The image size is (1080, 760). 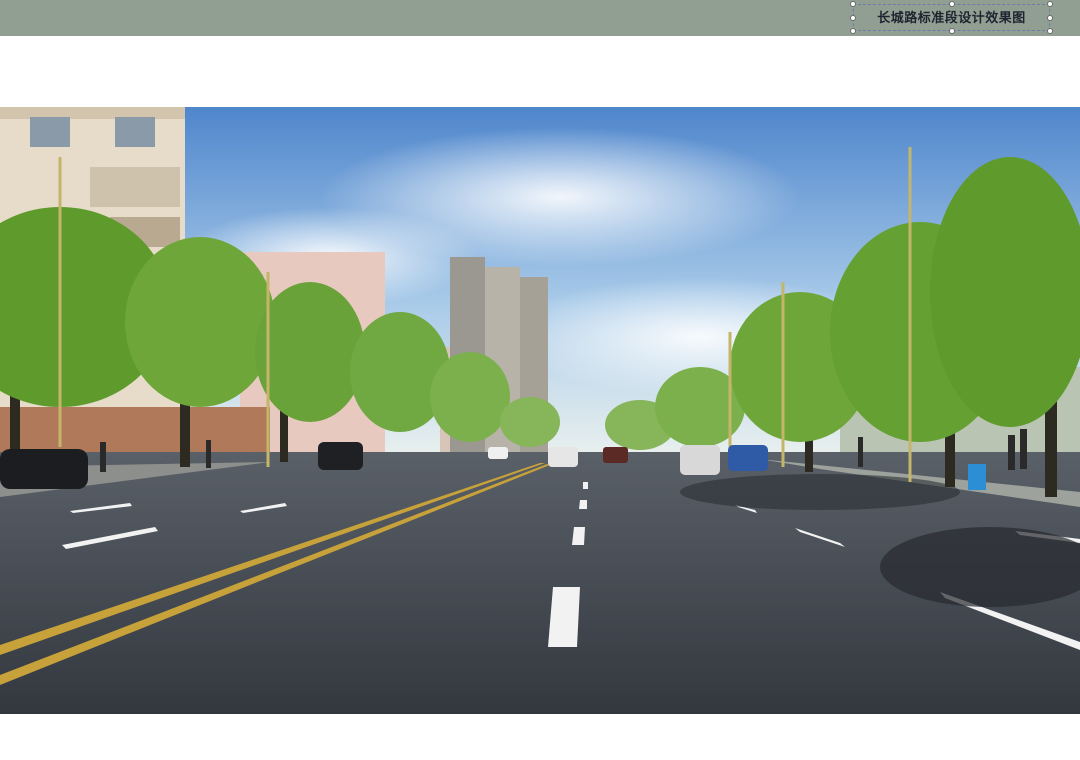 What do you see at coordinates (853, 4) in the screenshot?
I see `resize-handle-top-left` at bounding box center [853, 4].